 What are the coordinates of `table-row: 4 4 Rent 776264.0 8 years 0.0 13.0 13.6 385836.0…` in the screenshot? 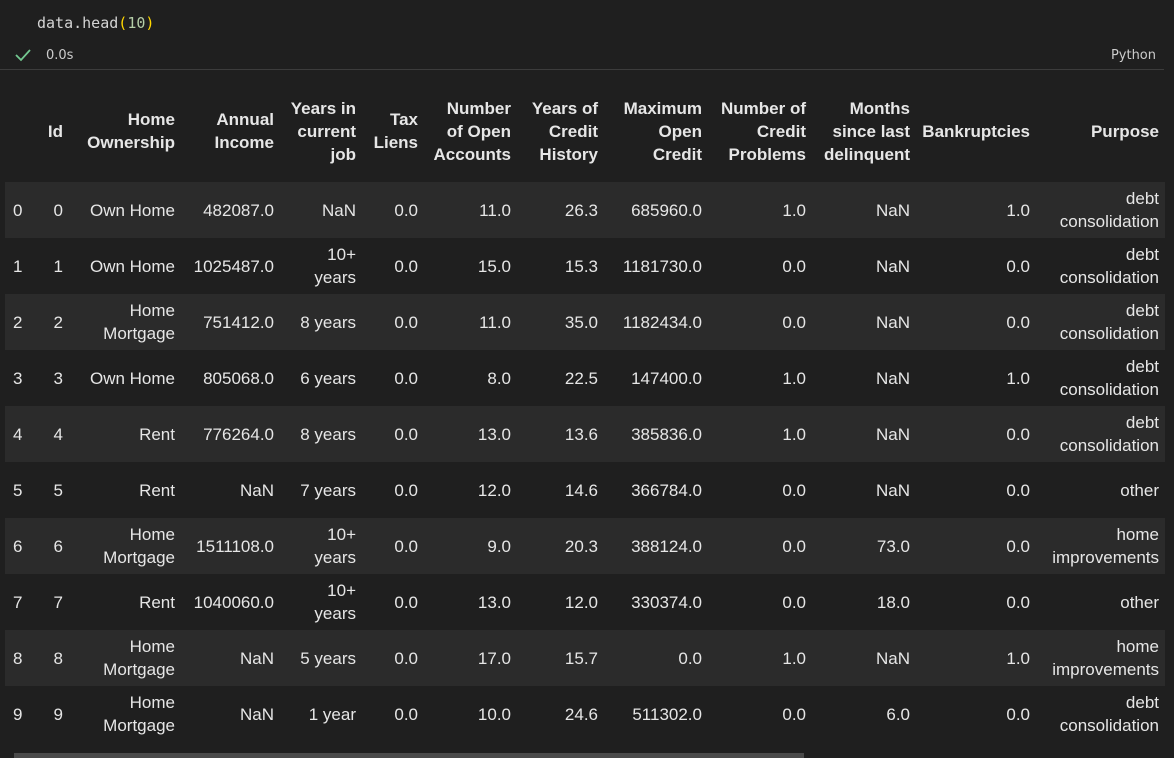 It's located at (585, 434).